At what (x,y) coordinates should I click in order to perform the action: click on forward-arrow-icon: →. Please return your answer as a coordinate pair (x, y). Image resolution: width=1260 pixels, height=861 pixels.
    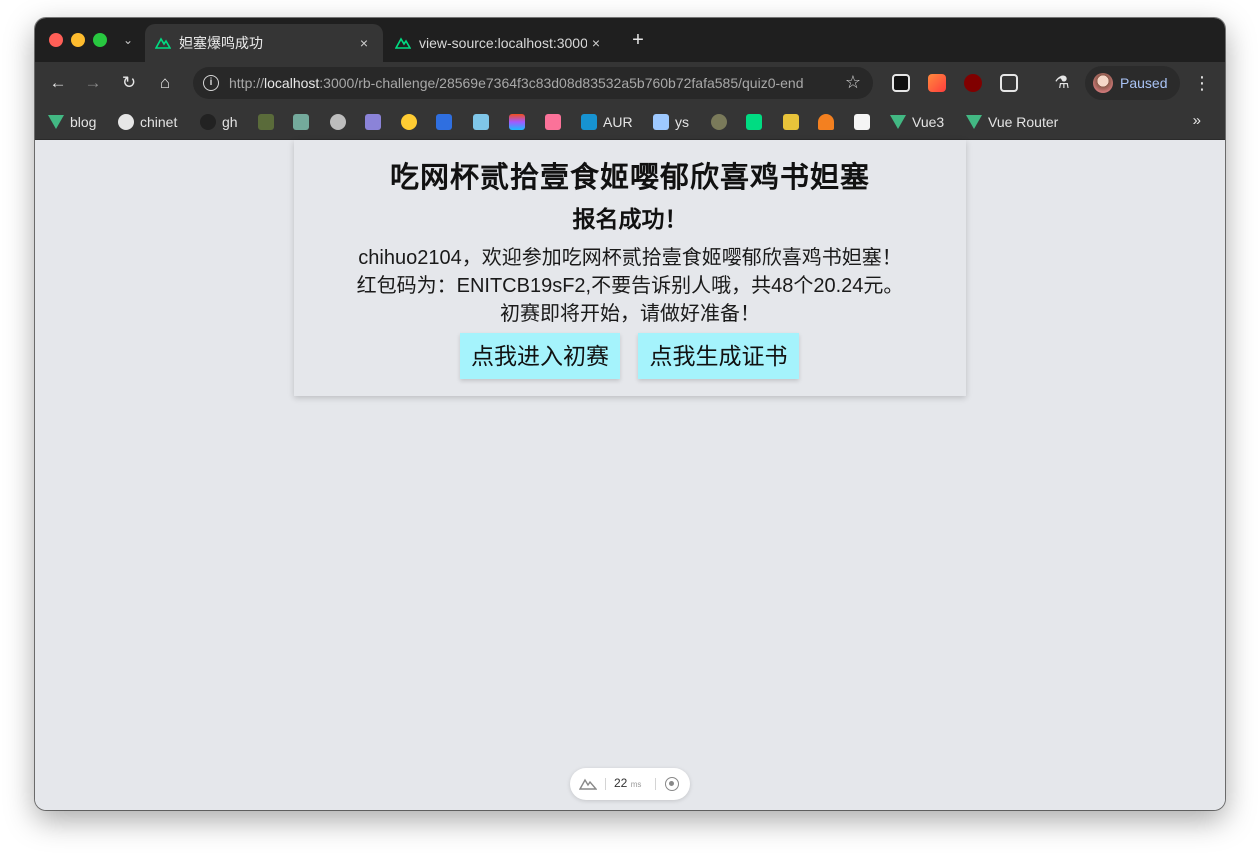
    Looking at the image, I should click on (93, 83).